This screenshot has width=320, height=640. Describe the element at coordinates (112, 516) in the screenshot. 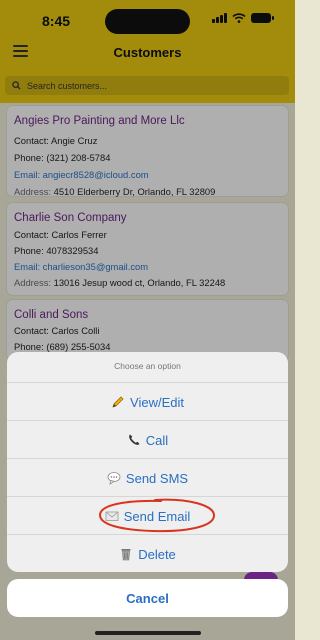

I see `envelope-icon` at that location.